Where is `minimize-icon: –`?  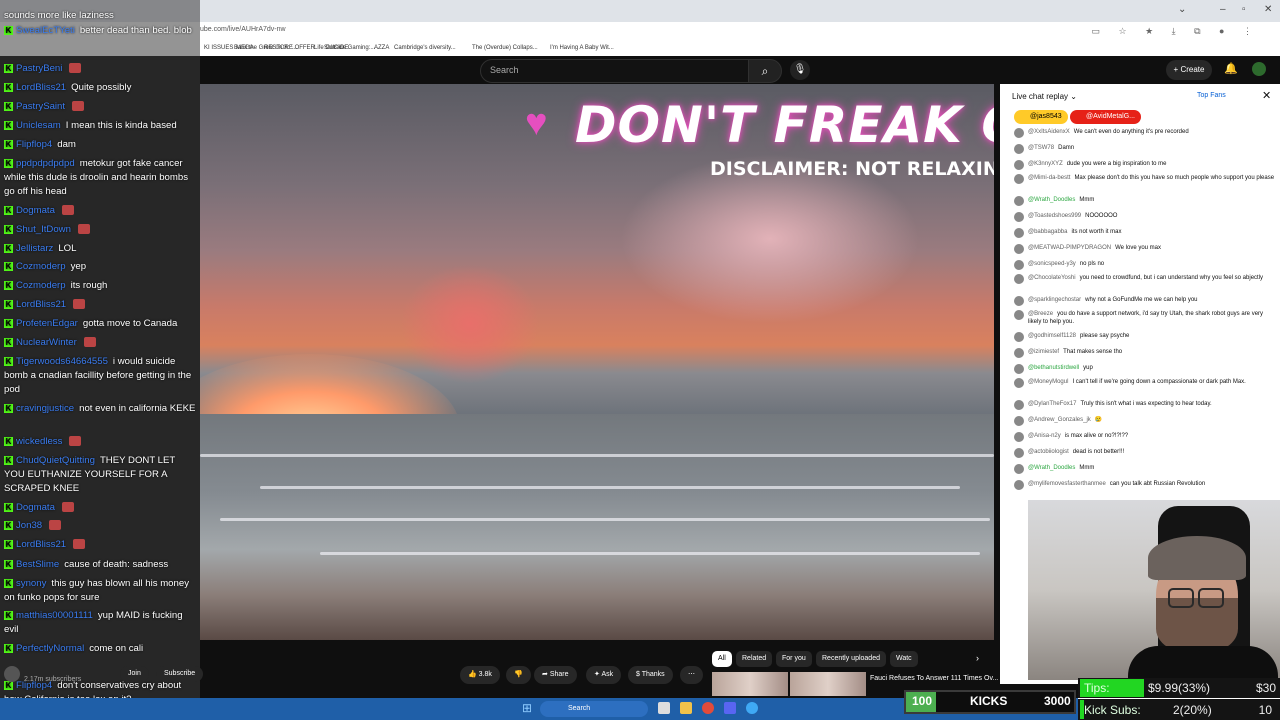
minimize-icon: – is located at coordinates (1223, 9).